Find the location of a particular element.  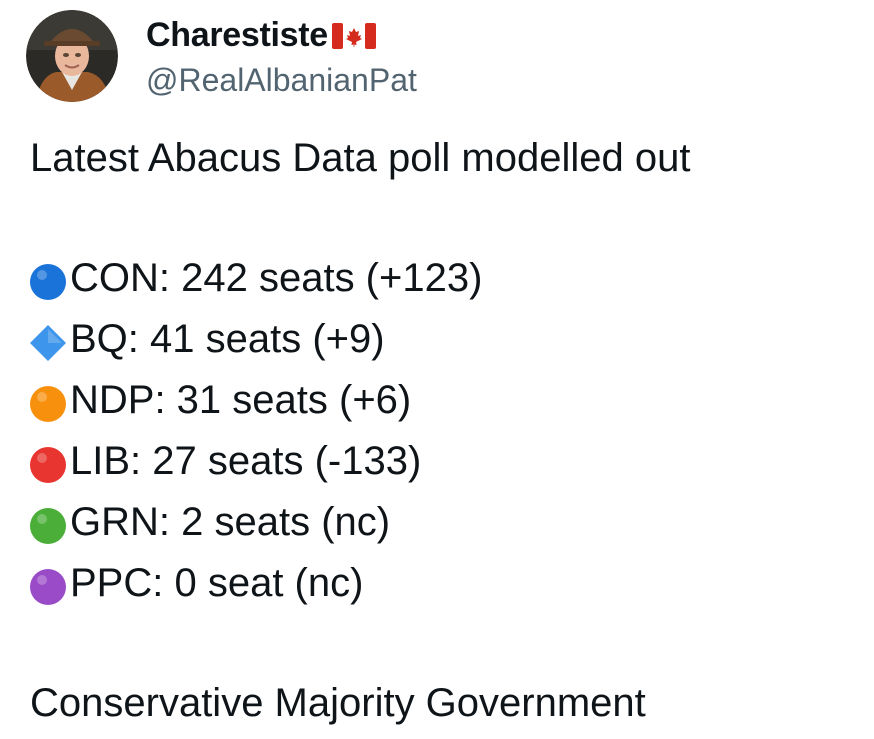

display-name-row: Charestiste is located at coordinates (281, 36).